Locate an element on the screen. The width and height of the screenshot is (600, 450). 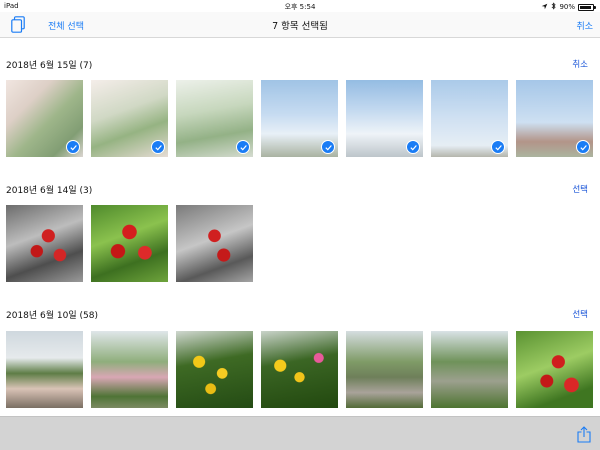
nav-bar: 전체 선택 7 항목 선택됨 취소 is located at coordinates (300, 25).